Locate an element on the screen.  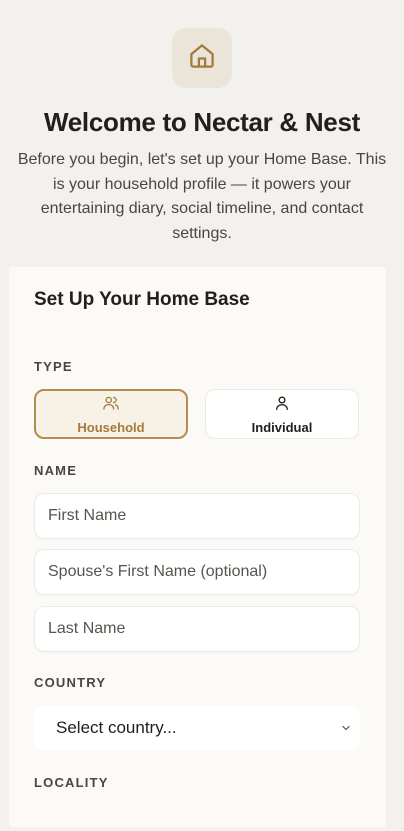
last-name-input is located at coordinates (197, 629).